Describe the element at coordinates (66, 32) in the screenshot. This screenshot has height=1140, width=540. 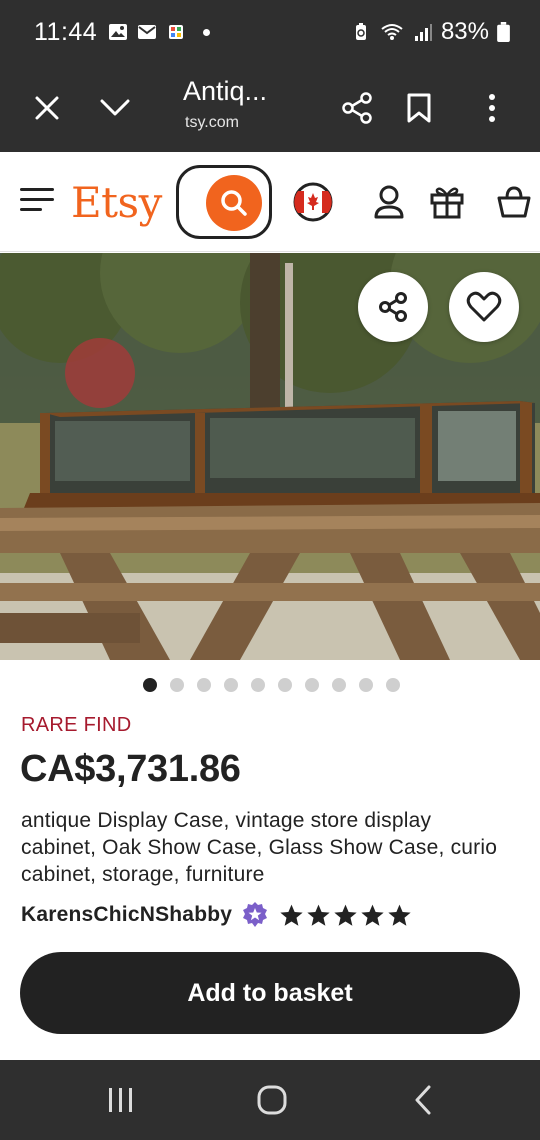
I see `status-time: 11:44` at that location.